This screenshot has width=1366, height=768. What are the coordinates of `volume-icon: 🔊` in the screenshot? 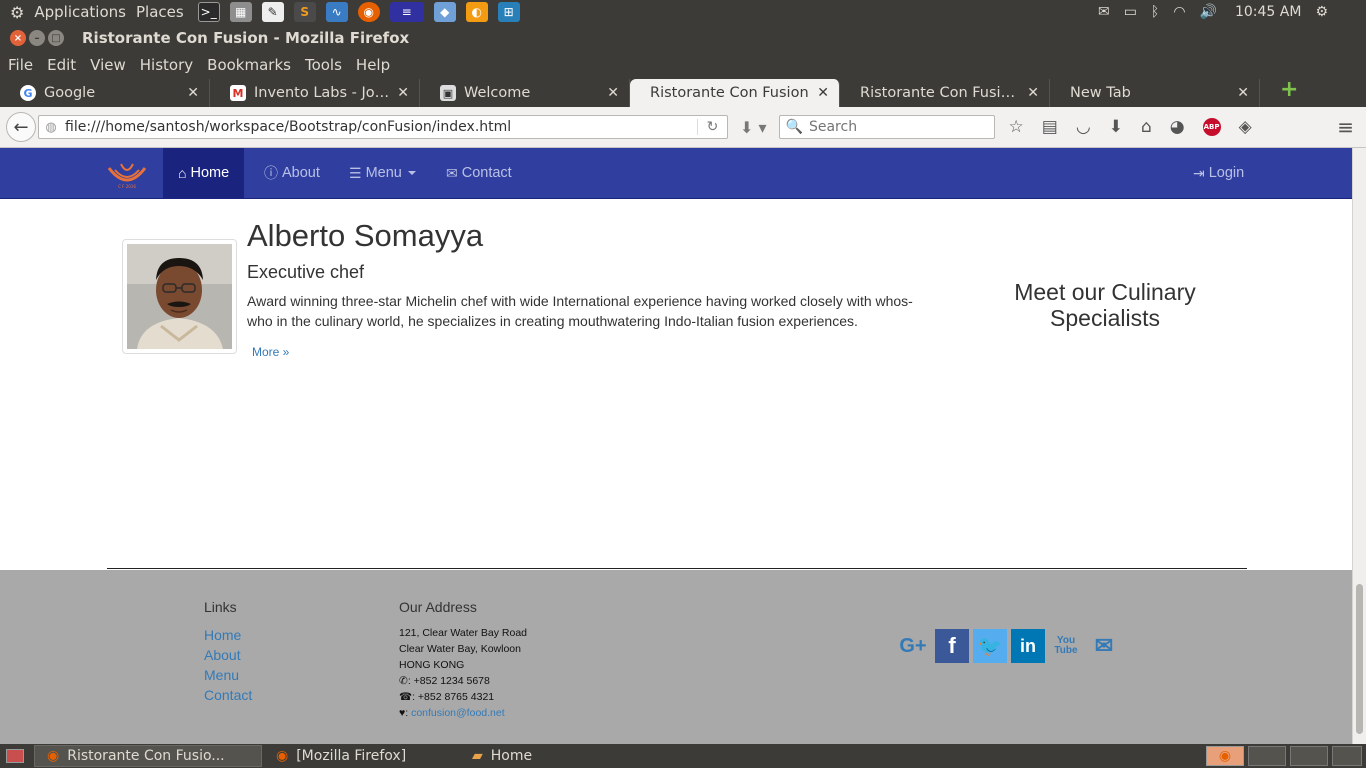 It's located at (1208, 12).